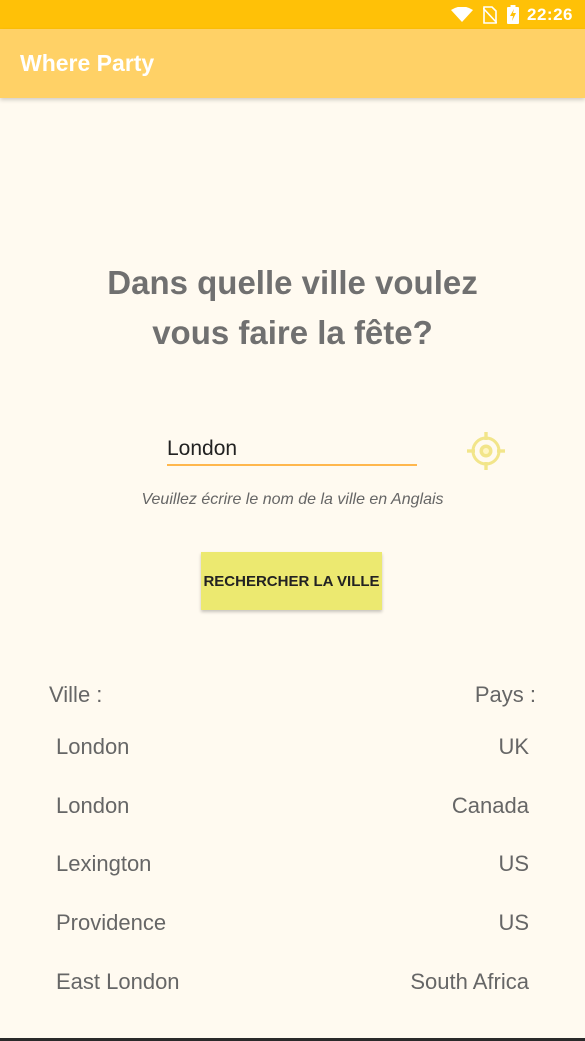 The width and height of the screenshot is (585, 1041). Describe the element at coordinates (490, 14) in the screenshot. I see `no-sim-icon` at that location.